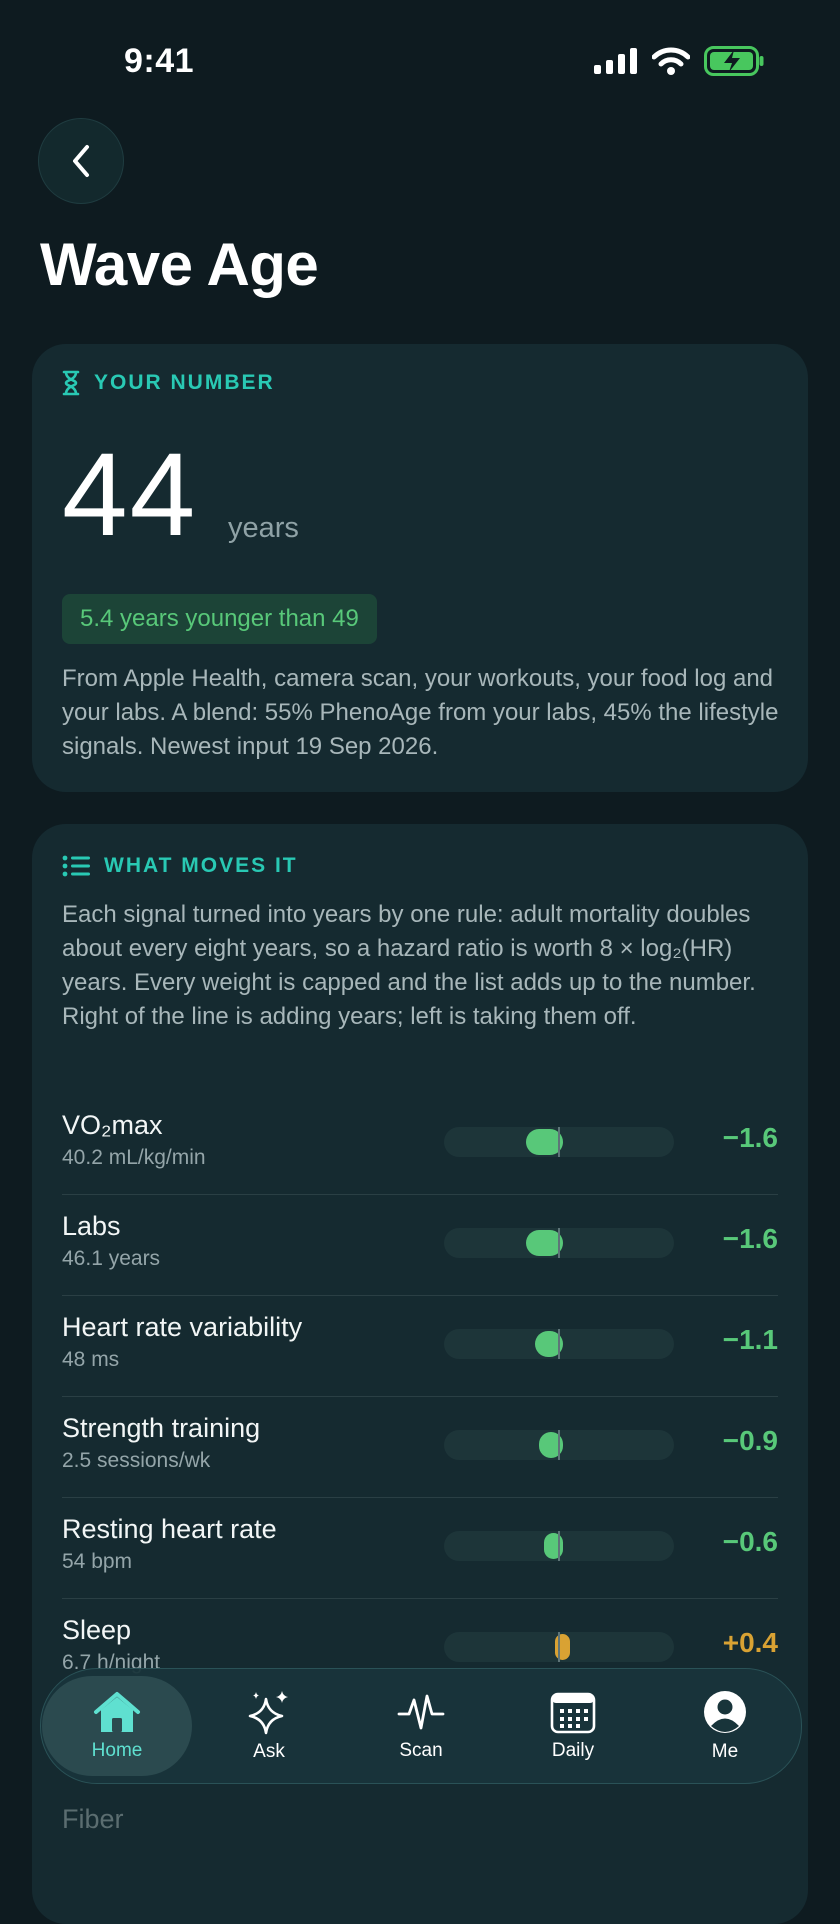  I want to click on calendar-icon, so click(573, 1713).